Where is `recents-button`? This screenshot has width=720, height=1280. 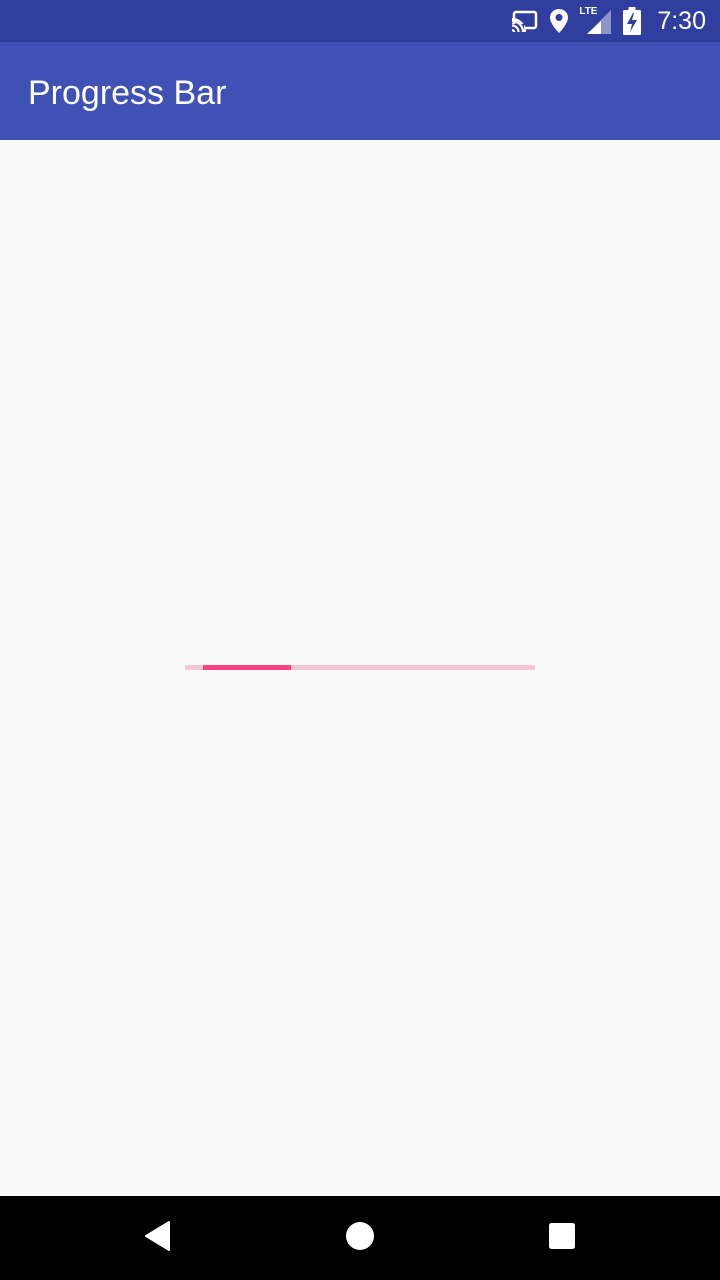 recents-button is located at coordinates (562, 1238).